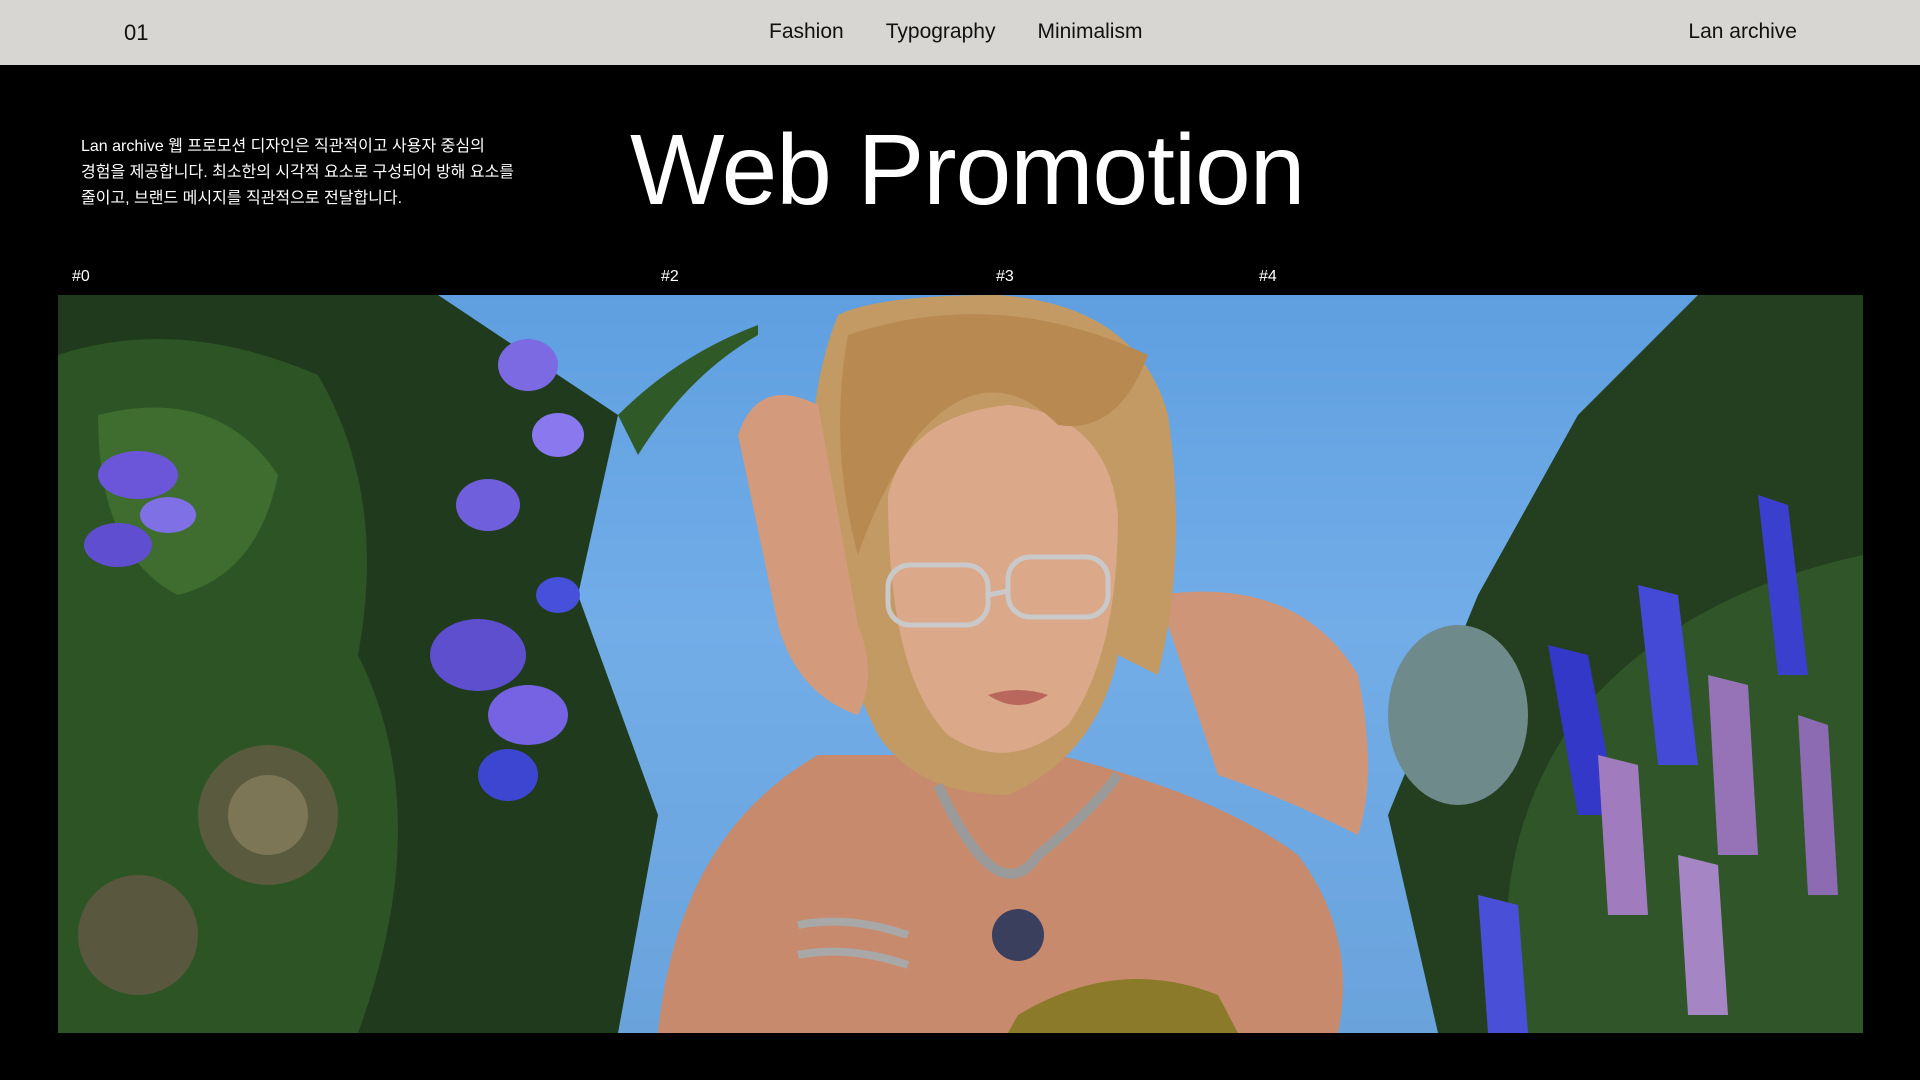 Image resolution: width=1920 pixels, height=1080 pixels. I want to click on section-marker-4: #4, so click(1268, 276).